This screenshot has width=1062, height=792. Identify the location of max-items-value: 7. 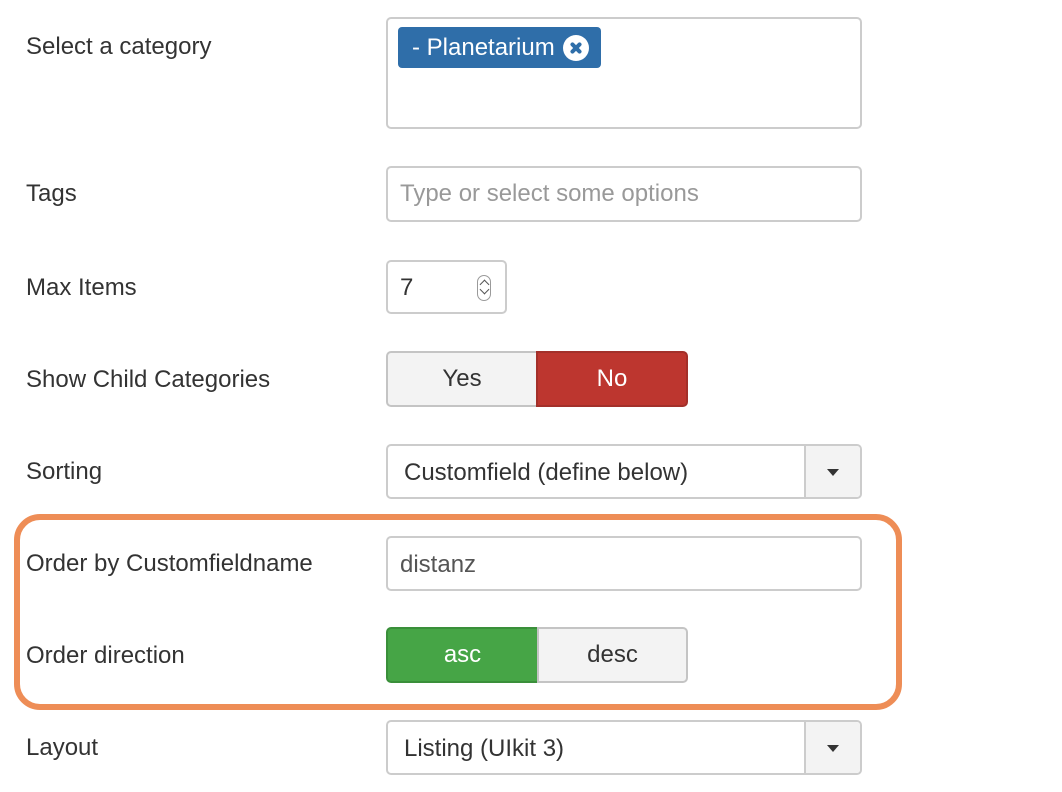
(407, 287).